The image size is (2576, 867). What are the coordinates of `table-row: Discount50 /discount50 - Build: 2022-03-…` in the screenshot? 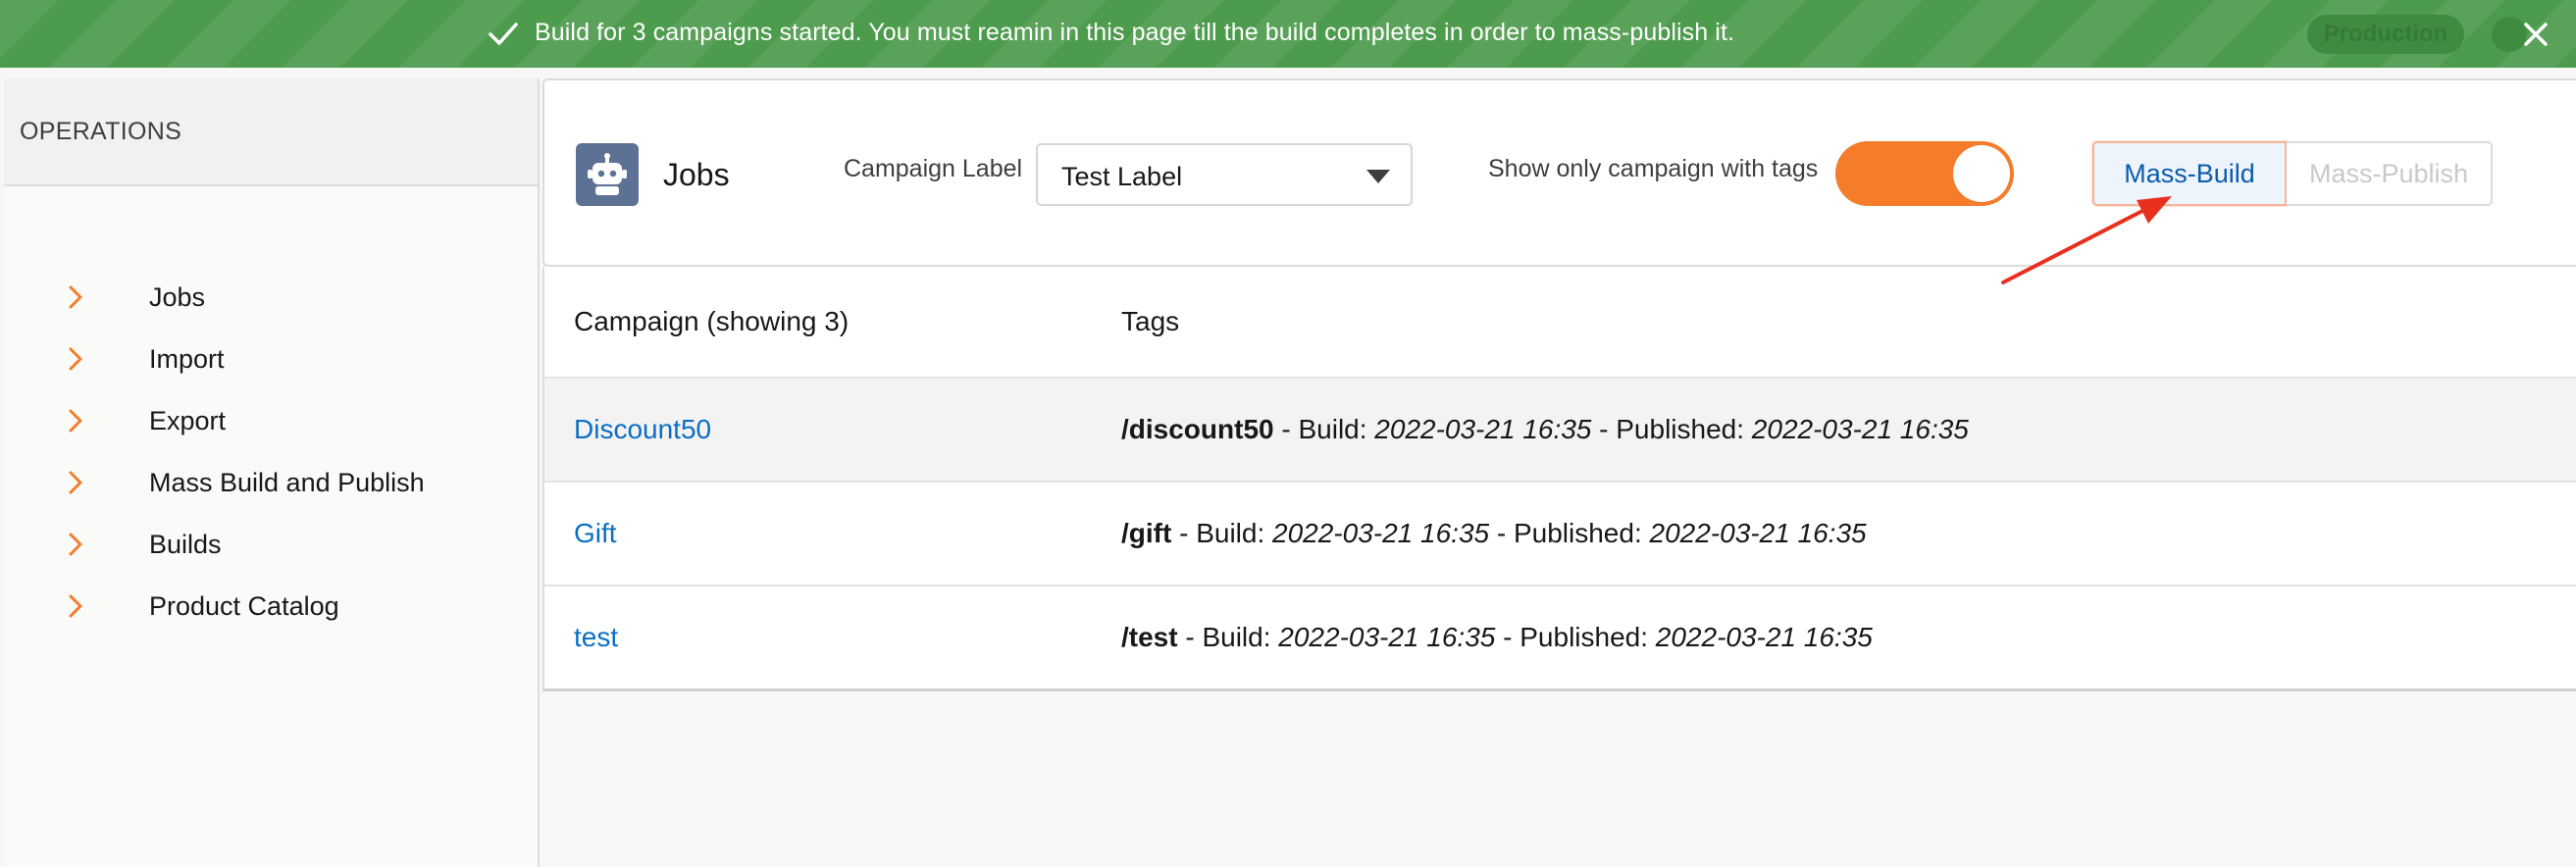 It's located at (1560, 431).